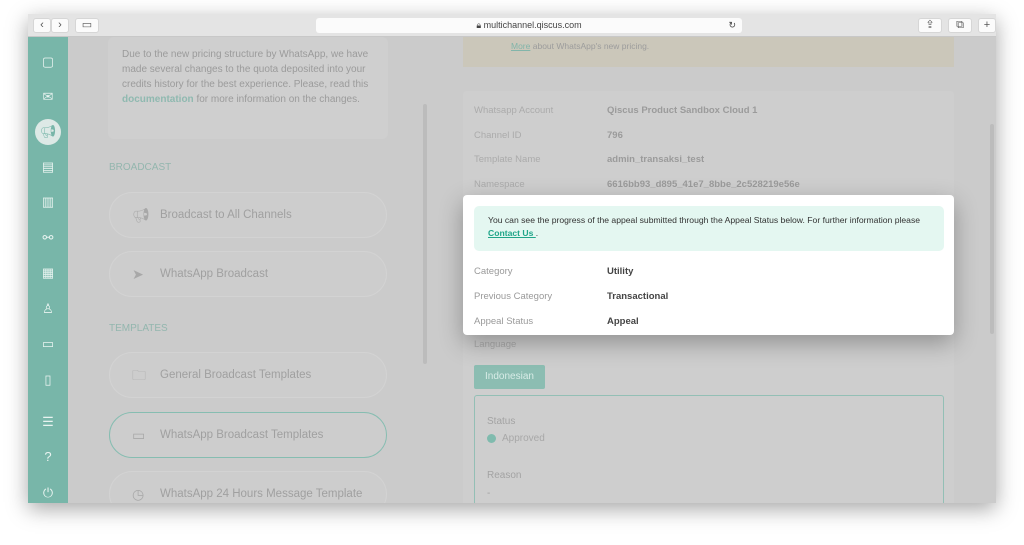 This screenshot has height=545, width=1024. What do you see at coordinates (523, 438) in the screenshot?
I see `status-value: Approved` at bounding box center [523, 438].